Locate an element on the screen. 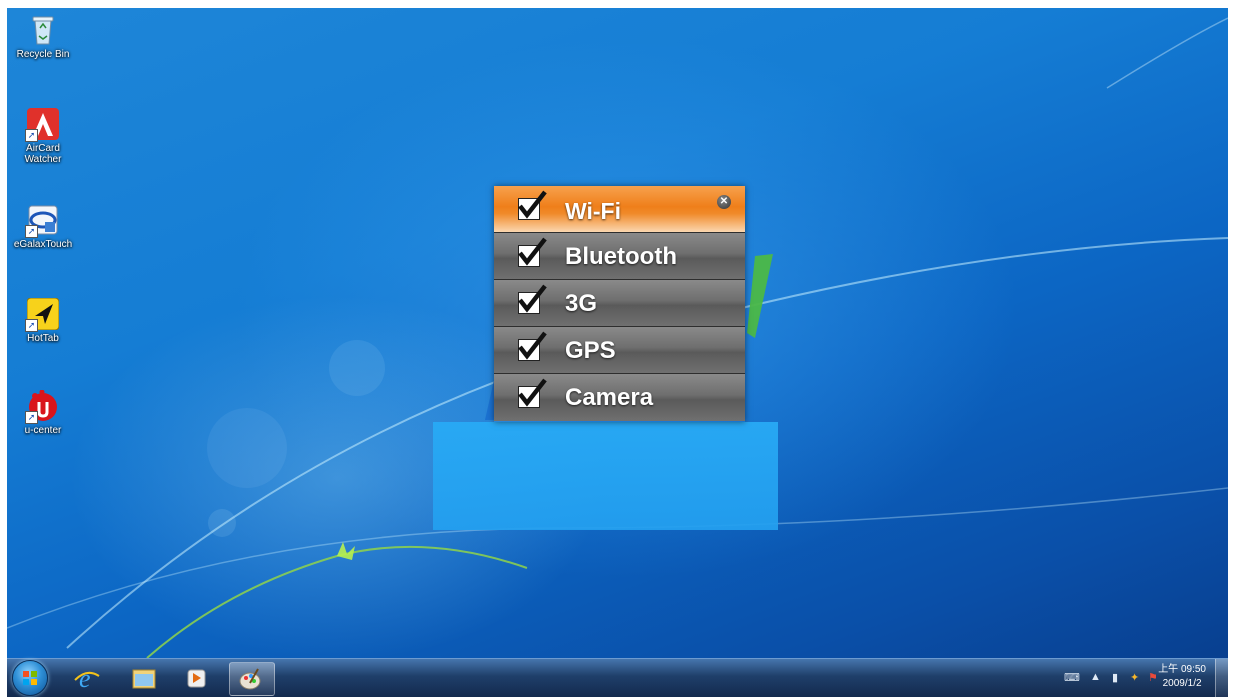  wireless-device-panel: Wi-Fi ✕ Bluetooth 3G GPS Camera is located at coordinates (619, 304).